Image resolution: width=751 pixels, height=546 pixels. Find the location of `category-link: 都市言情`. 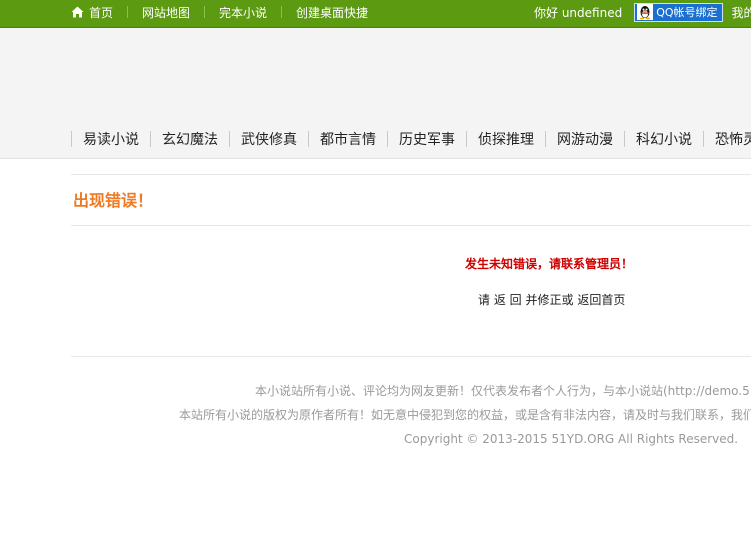

category-link: 都市言情 is located at coordinates (348, 139).